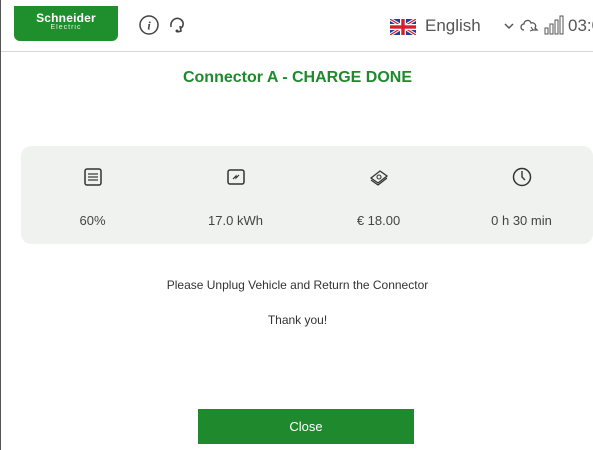  Describe the element at coordinates (66, 27) in the screenshot. I see `brand-sub: Electric` at that location.